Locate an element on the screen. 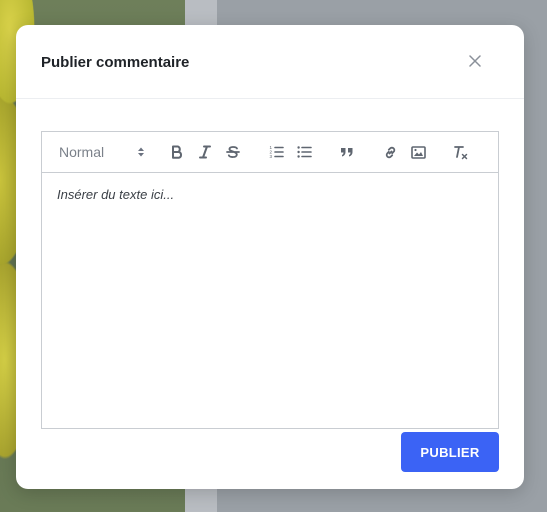 This screenshot has height=512, width=547. strike-button is located at coordinates (233, 152).